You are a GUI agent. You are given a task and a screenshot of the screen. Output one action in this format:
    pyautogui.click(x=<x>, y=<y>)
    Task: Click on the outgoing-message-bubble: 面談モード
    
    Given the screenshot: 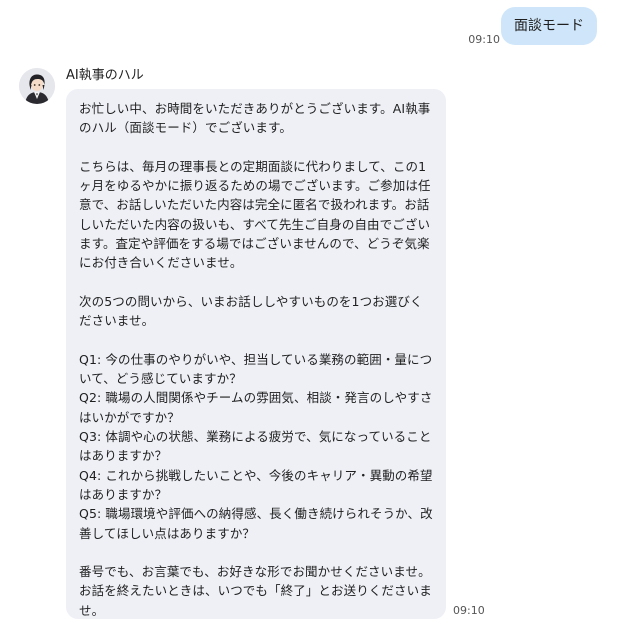 What is the action you would take?
    pyautogui.click(x=549, y=26)
    